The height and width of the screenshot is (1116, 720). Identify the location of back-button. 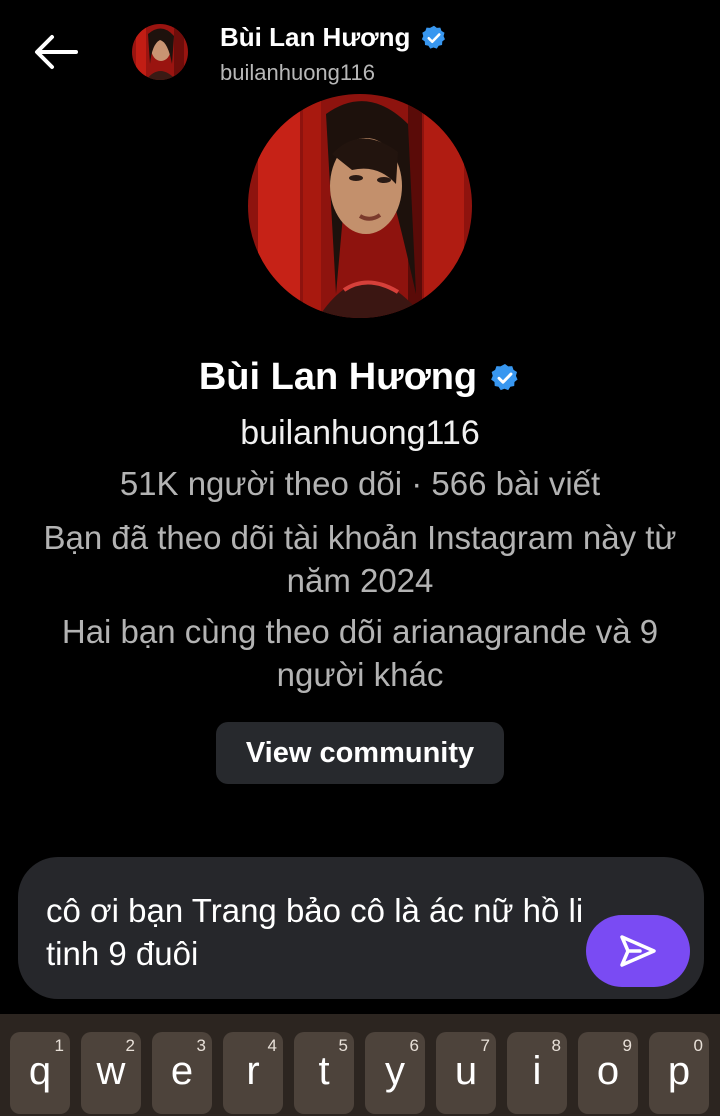
(56, 52).